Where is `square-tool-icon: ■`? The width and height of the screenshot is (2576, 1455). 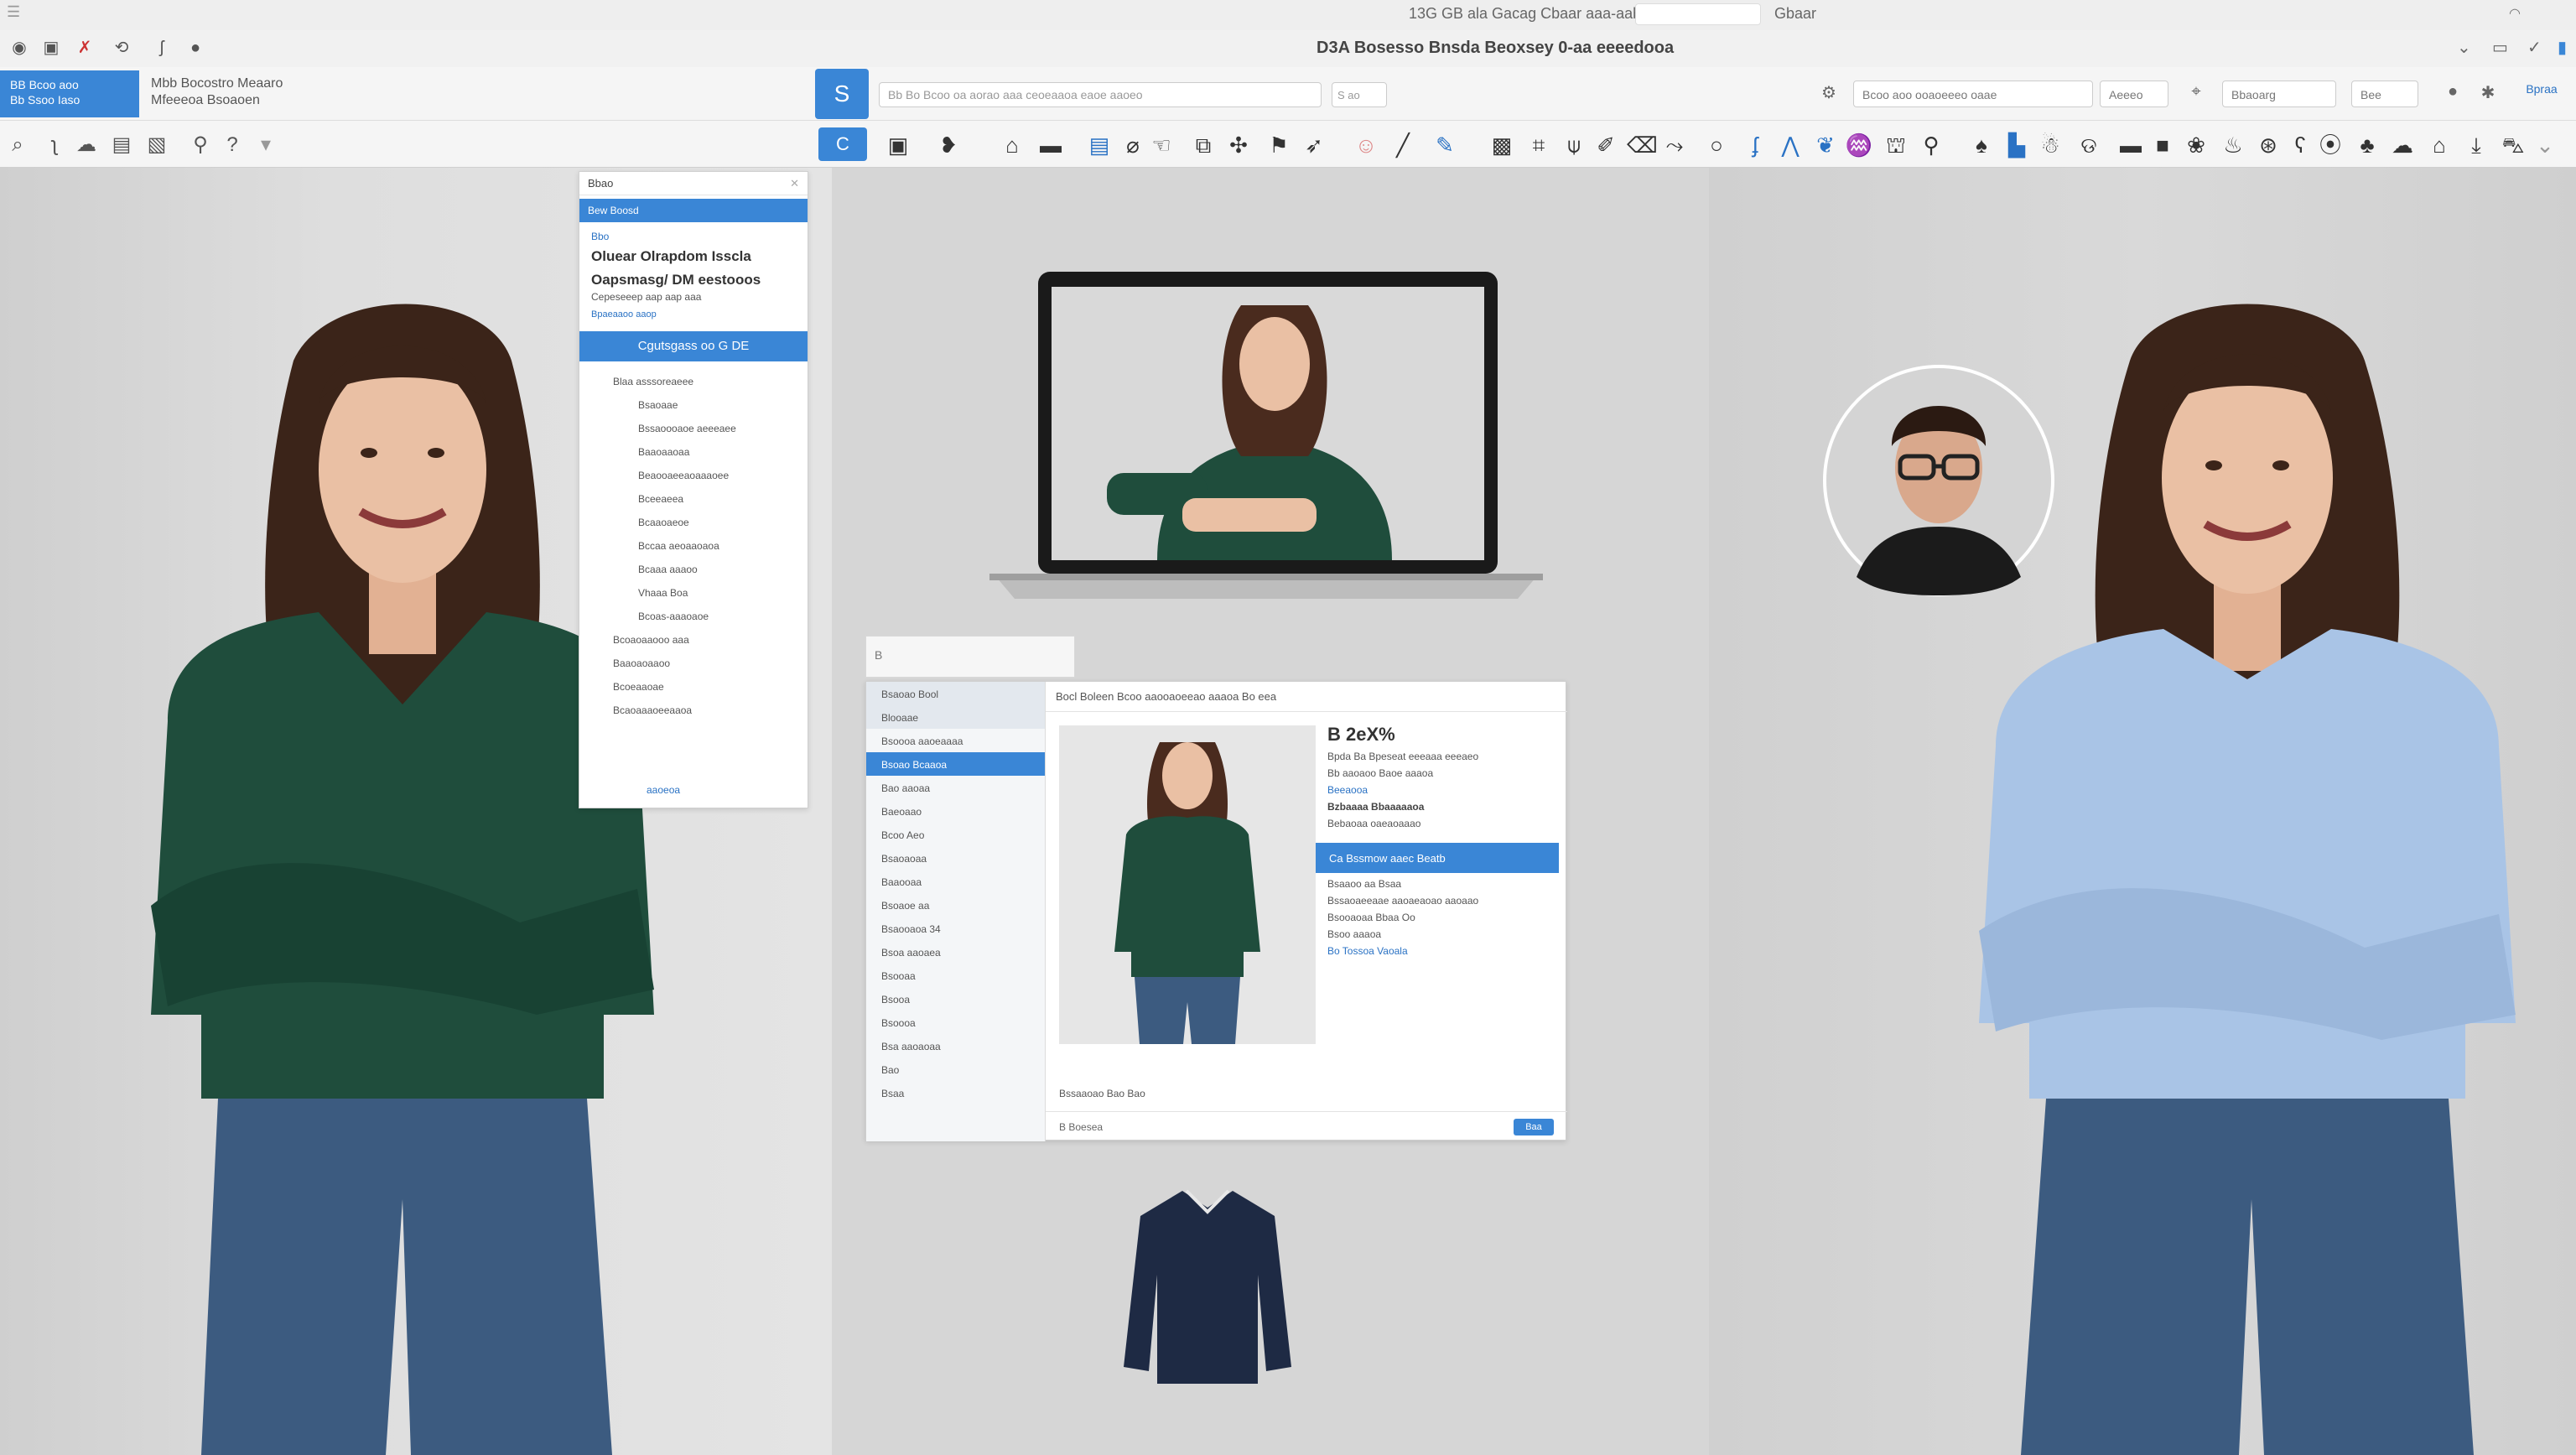 square-tool-icon: ■ is located at coordinates (2162, 145).